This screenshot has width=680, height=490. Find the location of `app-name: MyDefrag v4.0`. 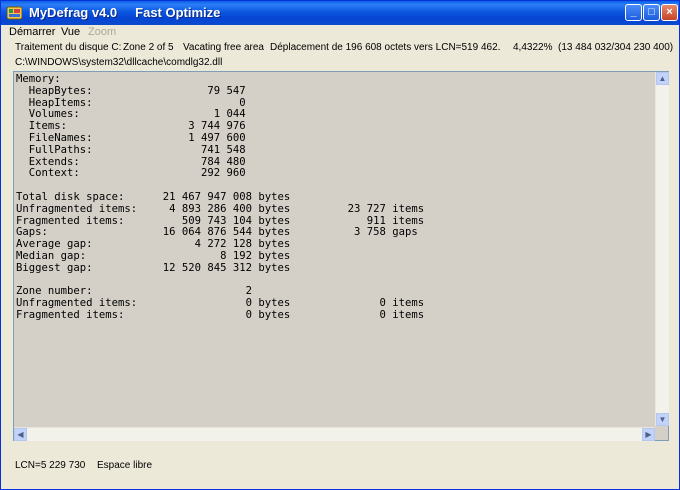

app-name: MyDefrag v4.0 is located at coordinates (73, 12).